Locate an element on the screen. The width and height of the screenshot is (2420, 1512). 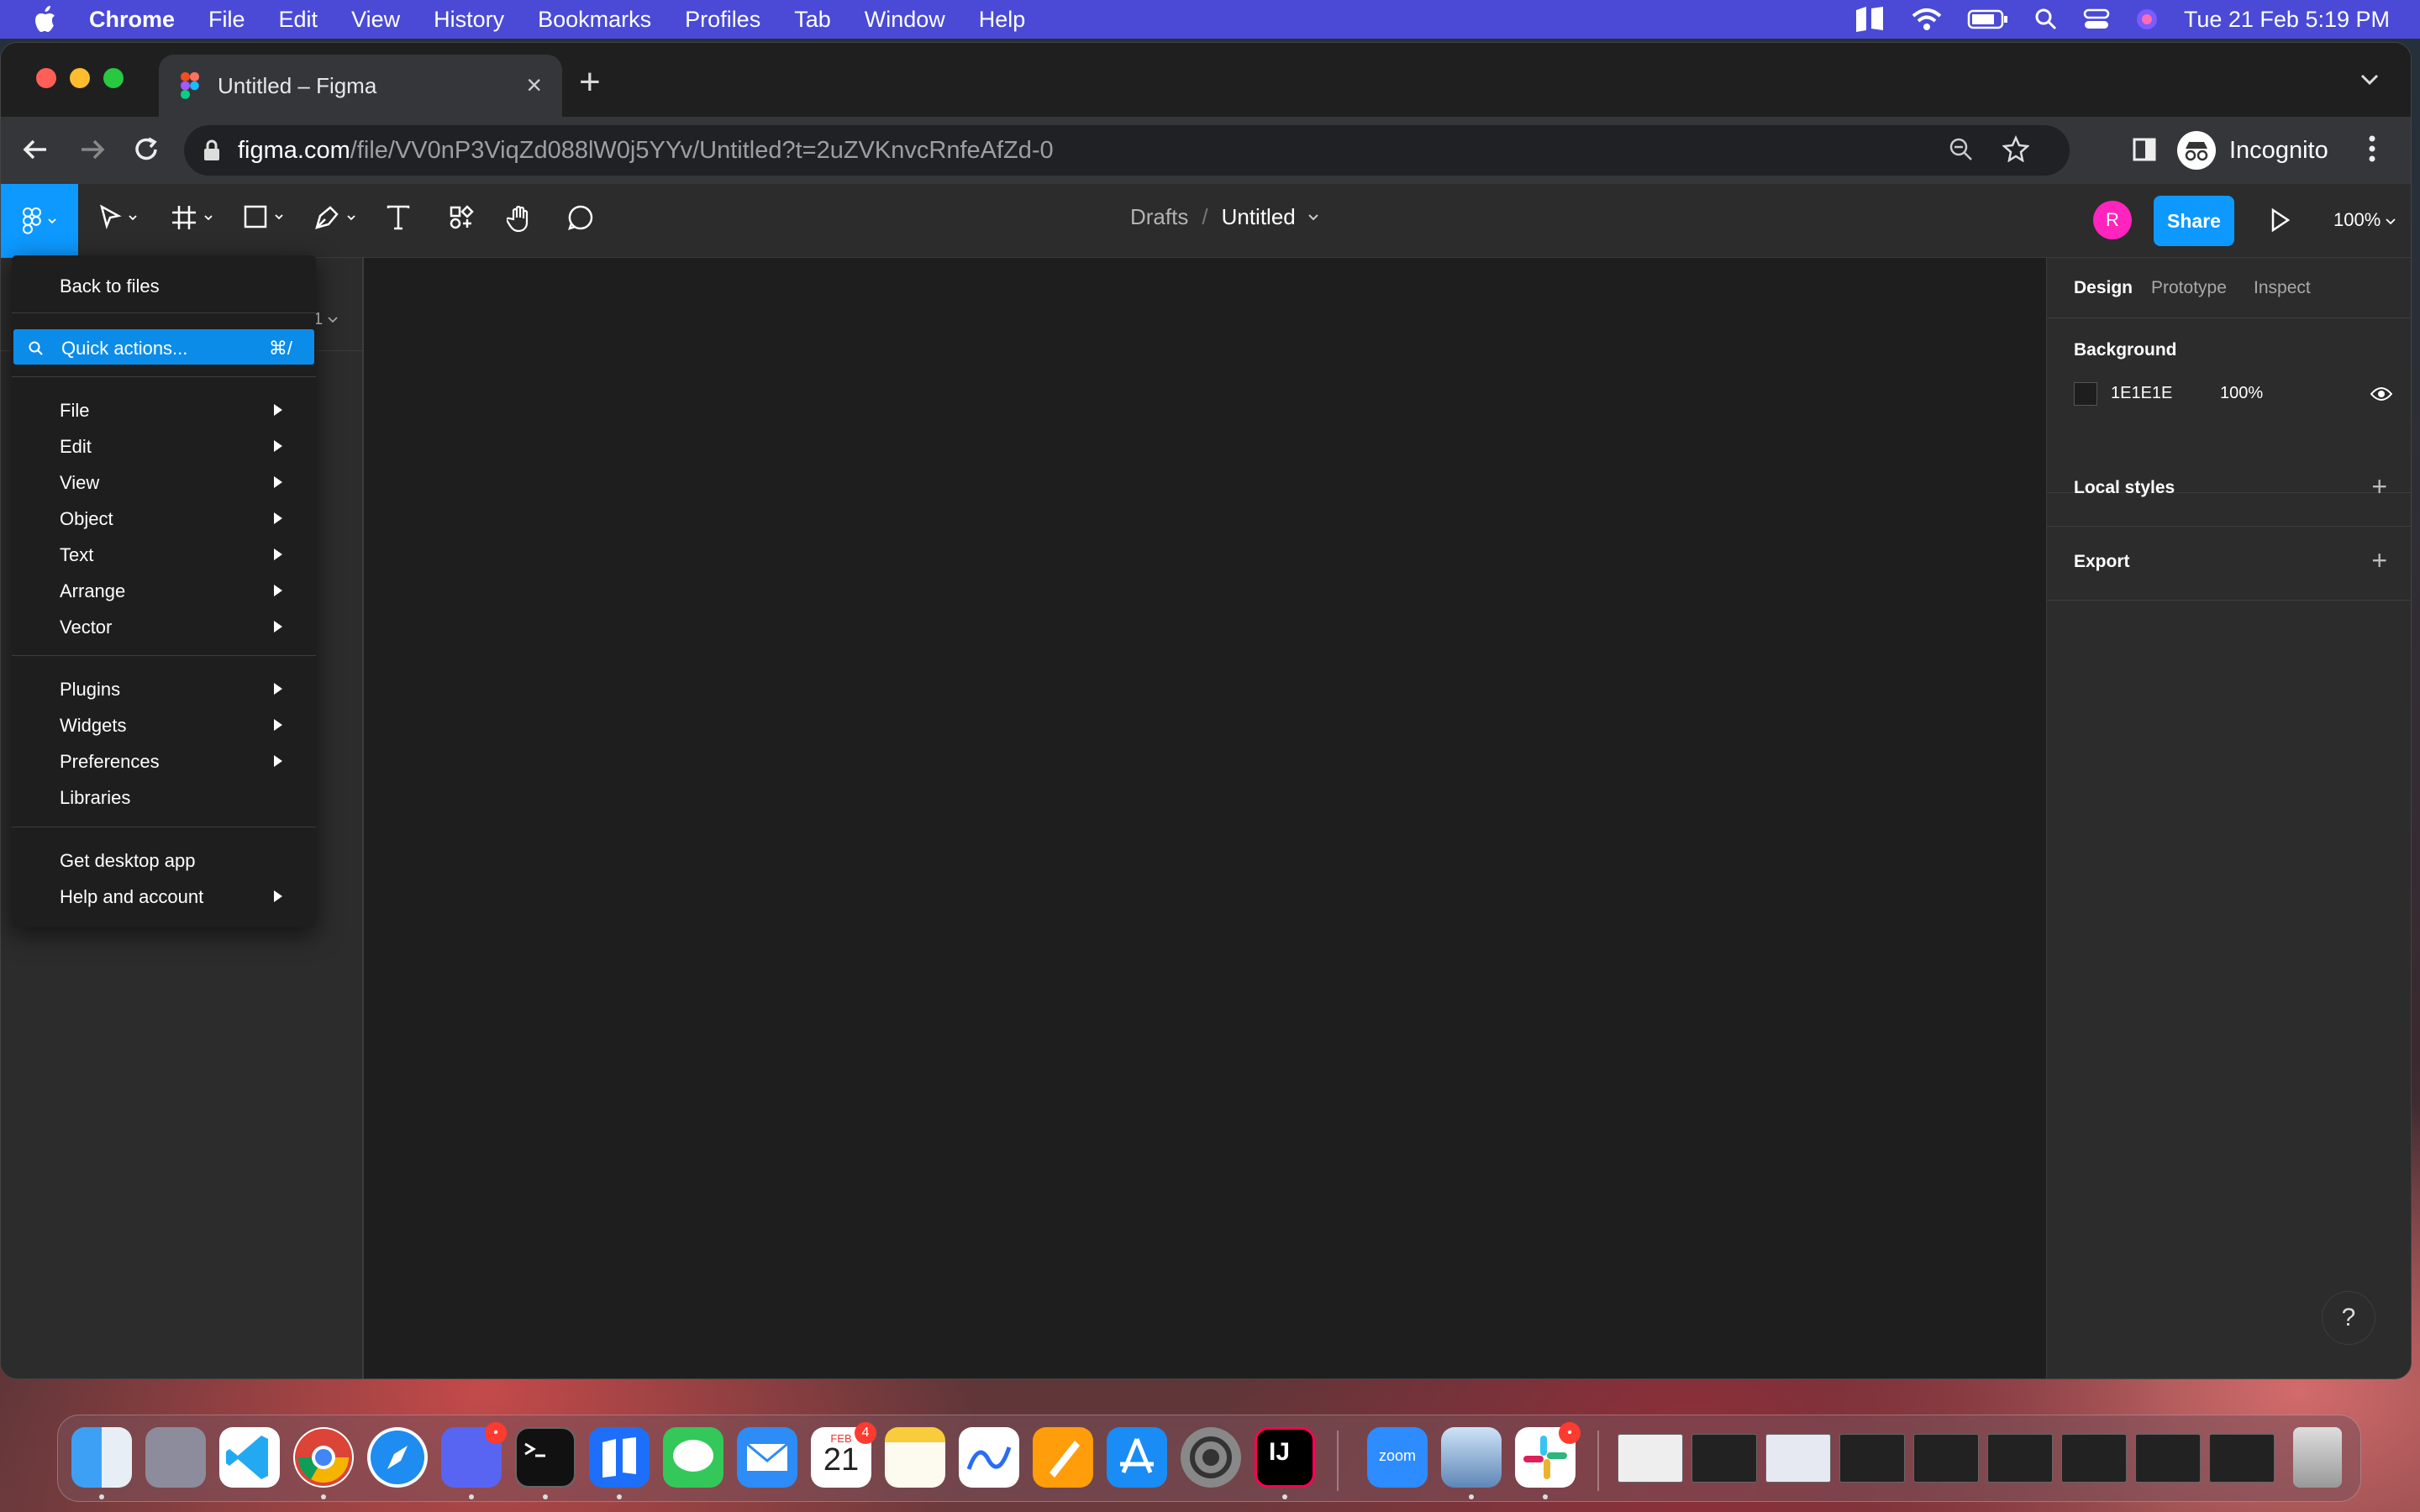
hand-tool-button is located at coordinates (521, 218).